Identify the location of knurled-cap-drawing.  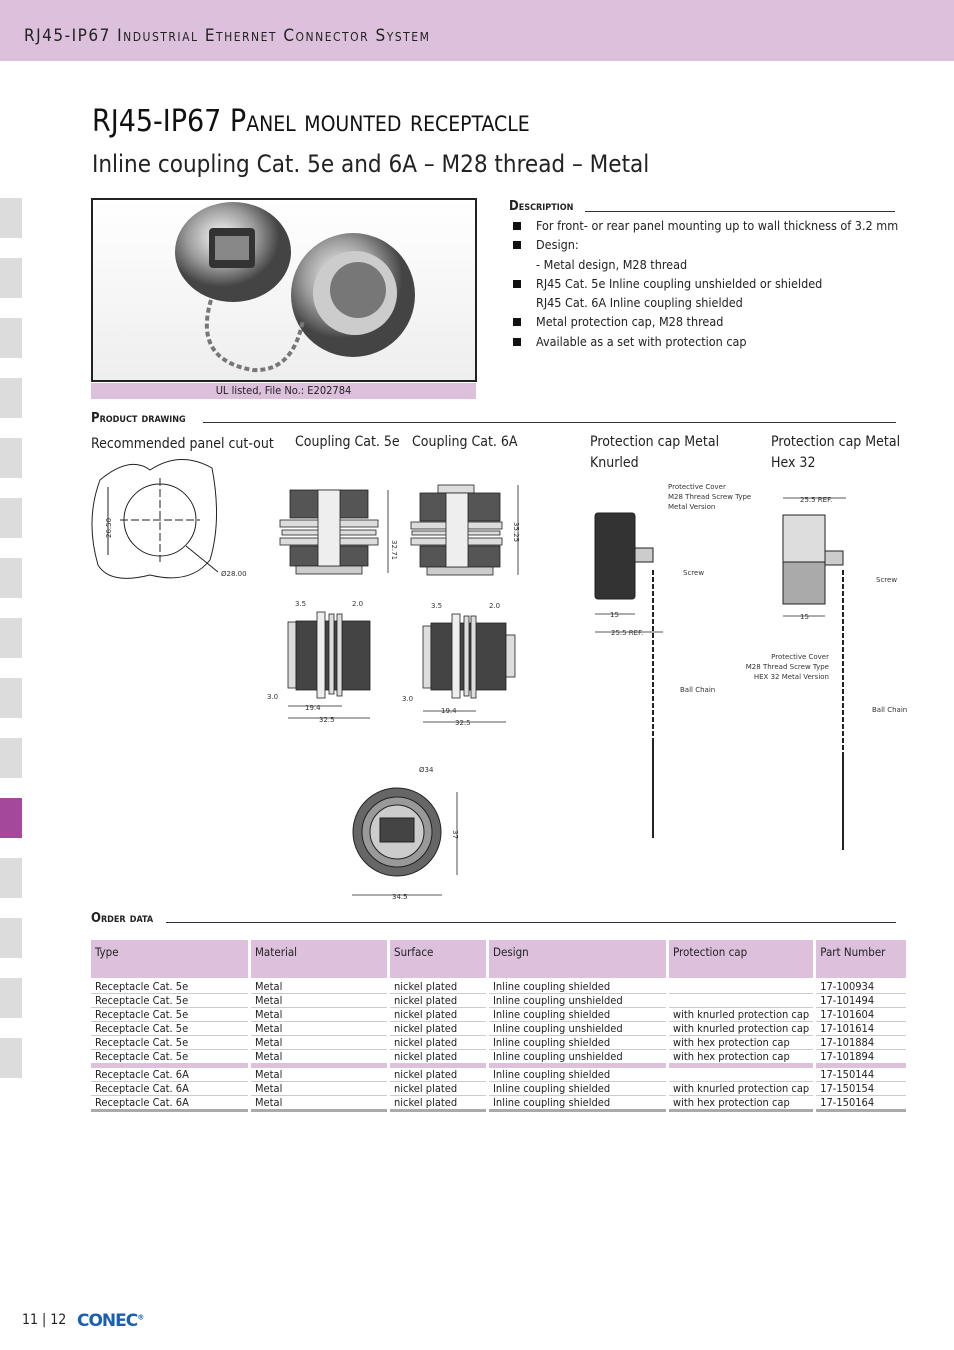
(628, 675).